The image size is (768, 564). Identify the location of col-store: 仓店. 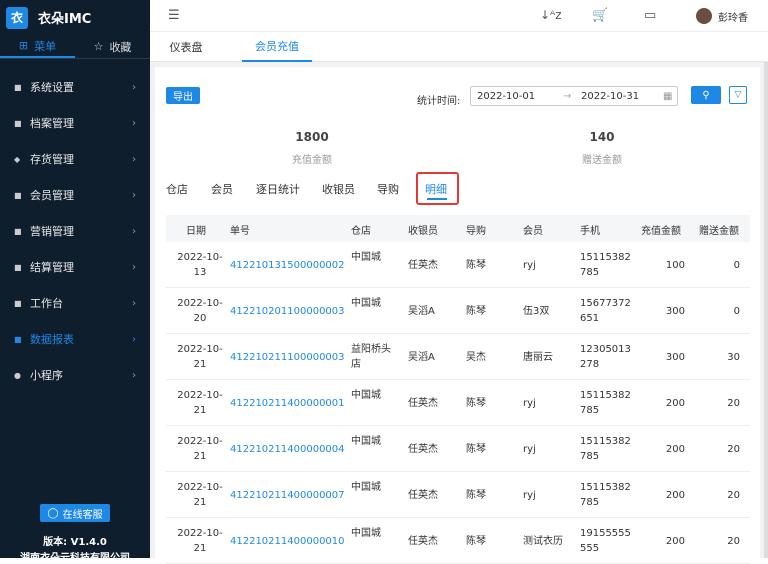
(361, 229).